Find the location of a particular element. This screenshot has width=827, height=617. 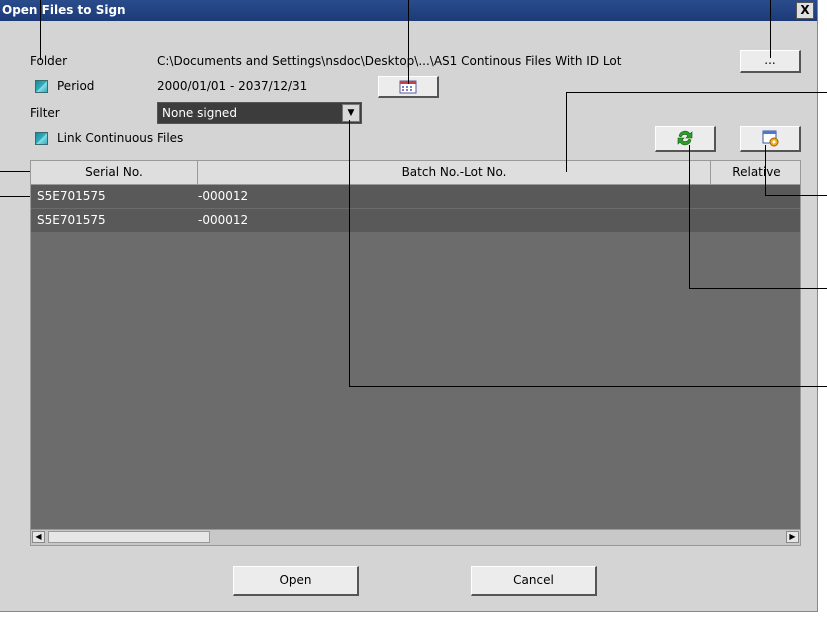

folder-label: Folder is located at coordinates (49, 61).